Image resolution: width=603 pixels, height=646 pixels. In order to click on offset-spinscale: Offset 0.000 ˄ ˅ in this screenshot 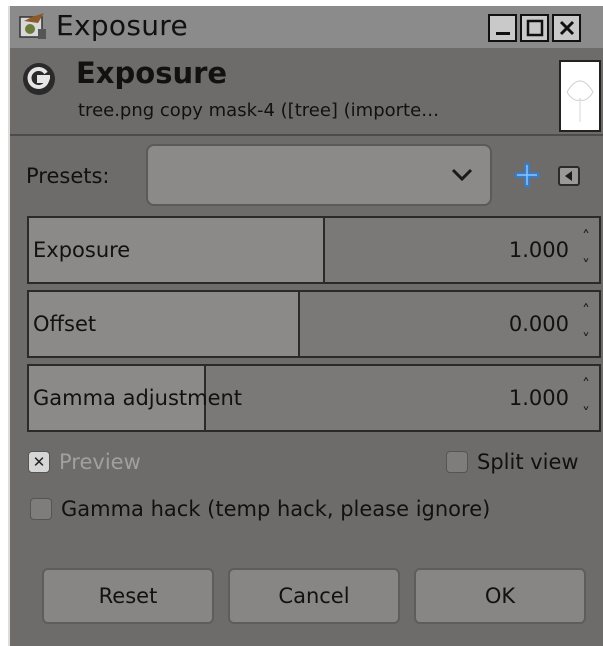, I will do `click(314, 324)`.